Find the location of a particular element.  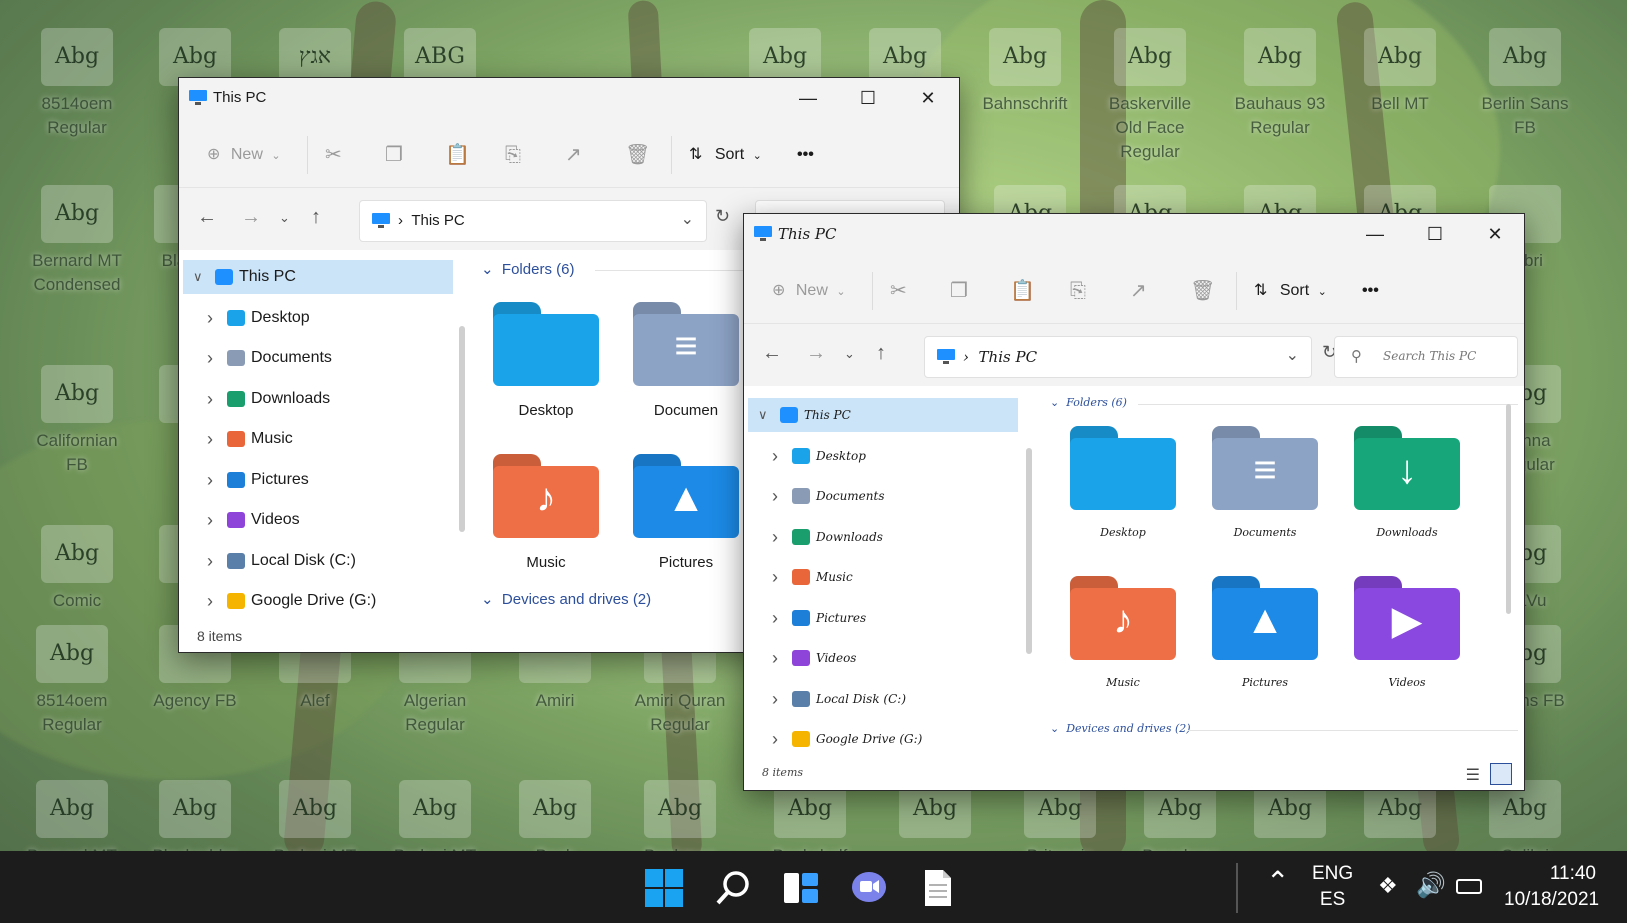

search-taskbar-button is located at coordinates (733, 888).